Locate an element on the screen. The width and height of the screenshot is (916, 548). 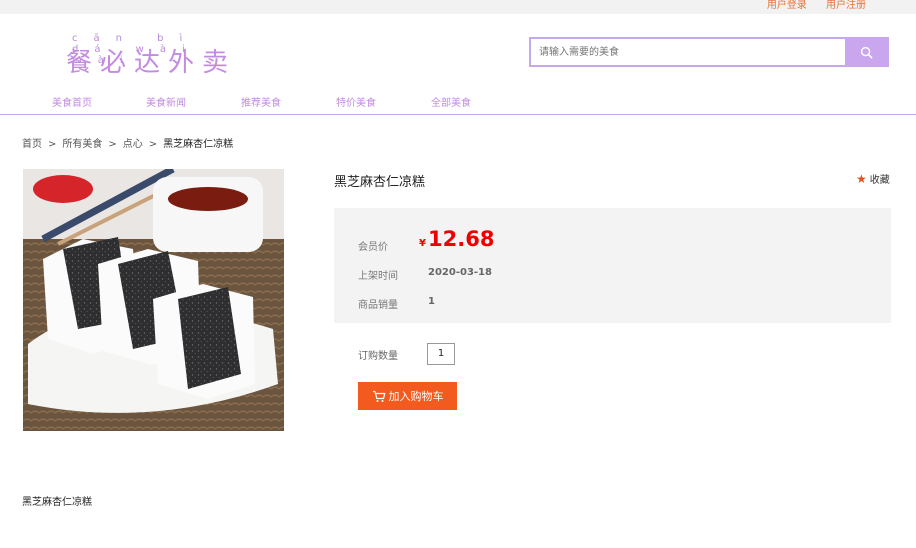
star-icon: ★ is located at coordinates (861, 179).